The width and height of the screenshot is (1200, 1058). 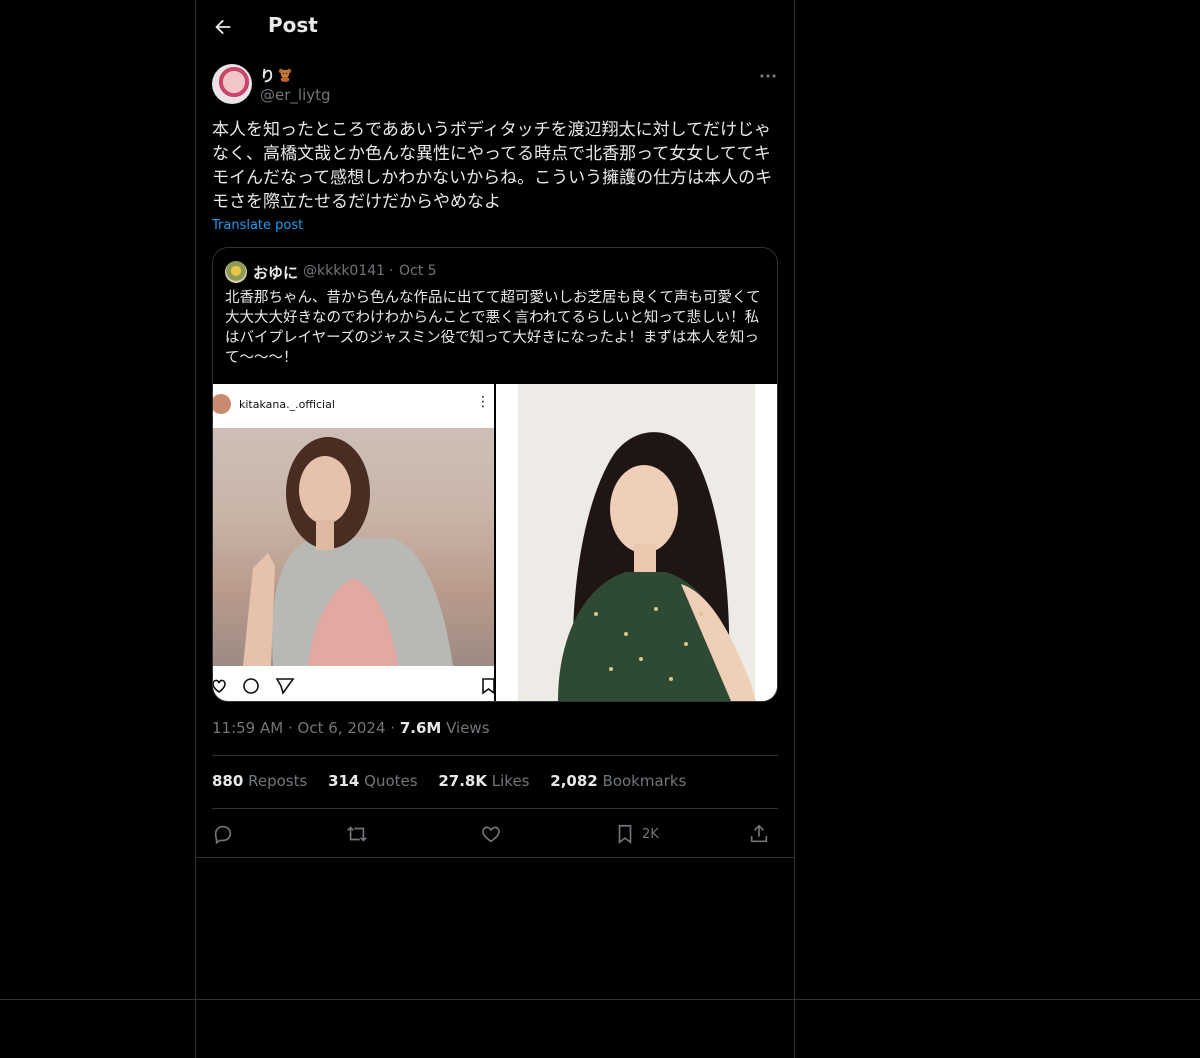 What do you see at coordinates (495, 957) in the screenshot?
I see `main-column-empty` at bounding box center [495, 957].